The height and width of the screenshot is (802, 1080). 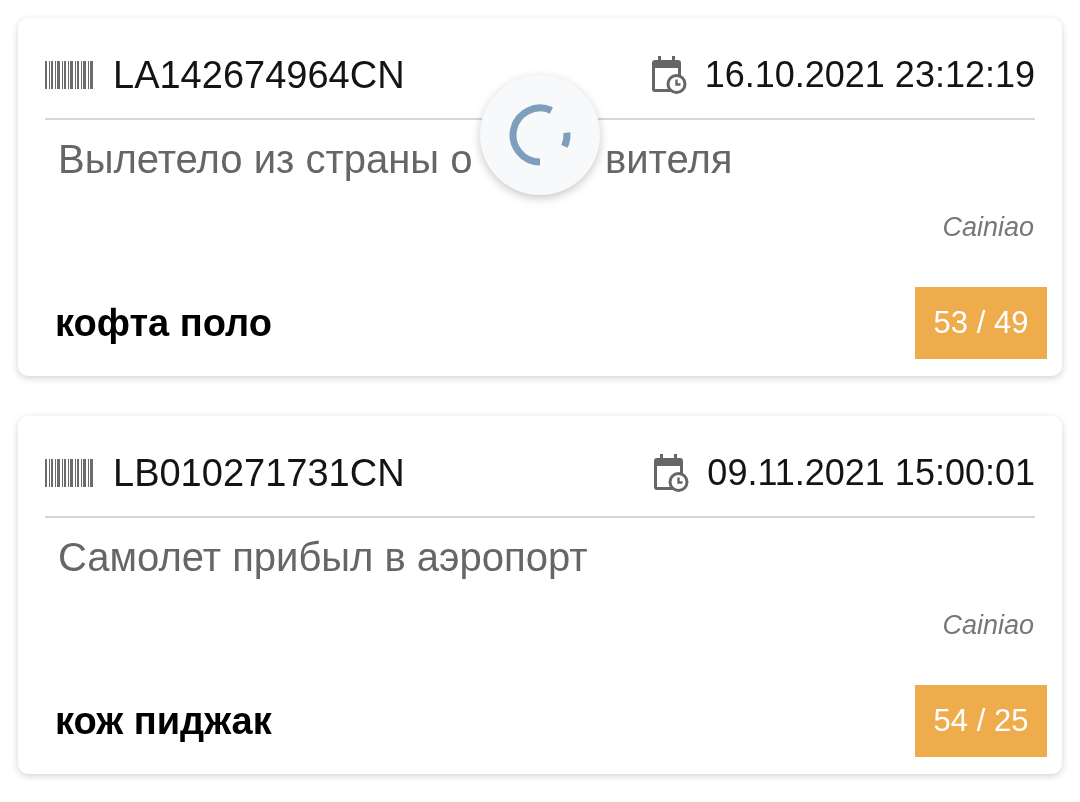 I want to click on tracking-number: LA142674964CN, so click(x=259, y=75).